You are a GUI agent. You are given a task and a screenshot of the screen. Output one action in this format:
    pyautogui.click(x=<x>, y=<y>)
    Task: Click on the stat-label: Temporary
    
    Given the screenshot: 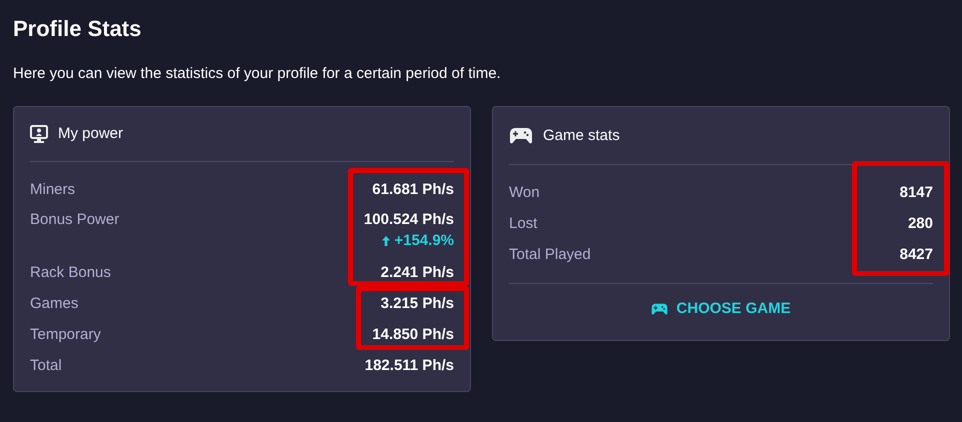 What is the action you would take?
    pyautogui.click(x=65, y=334)
    